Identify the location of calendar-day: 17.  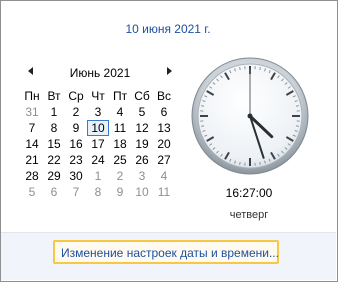
(98, 144).